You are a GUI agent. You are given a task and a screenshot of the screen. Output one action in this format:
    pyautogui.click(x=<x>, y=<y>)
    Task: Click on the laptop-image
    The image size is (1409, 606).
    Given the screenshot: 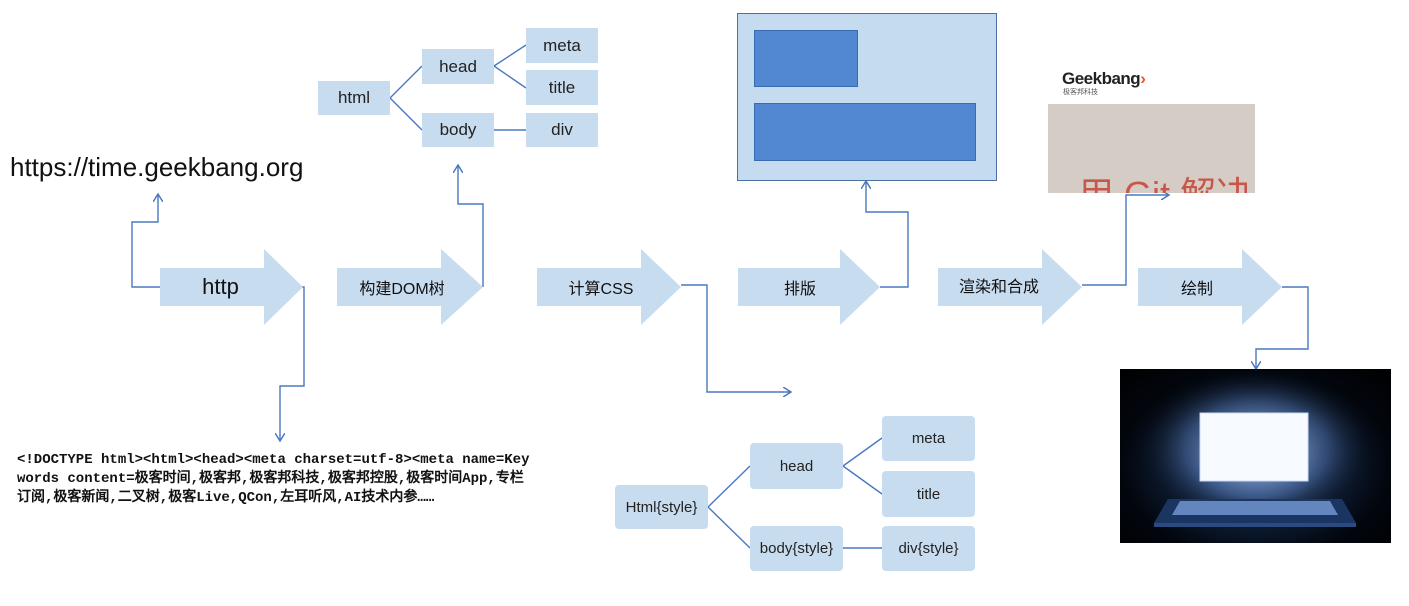 What is the action you would take?
    pyautogui.click(x=1255, y=456)
    